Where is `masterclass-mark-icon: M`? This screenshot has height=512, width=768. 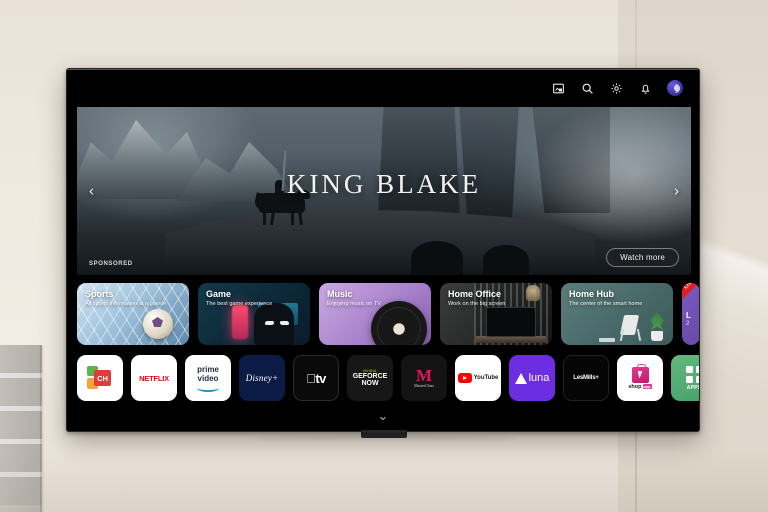
masterclass-mark-icon: M is located at coordinates (424, 375).